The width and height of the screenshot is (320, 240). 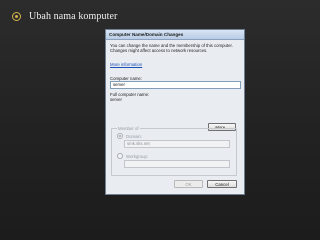 I want to click on domain-label: Domain:, so click(x=134, y=136).